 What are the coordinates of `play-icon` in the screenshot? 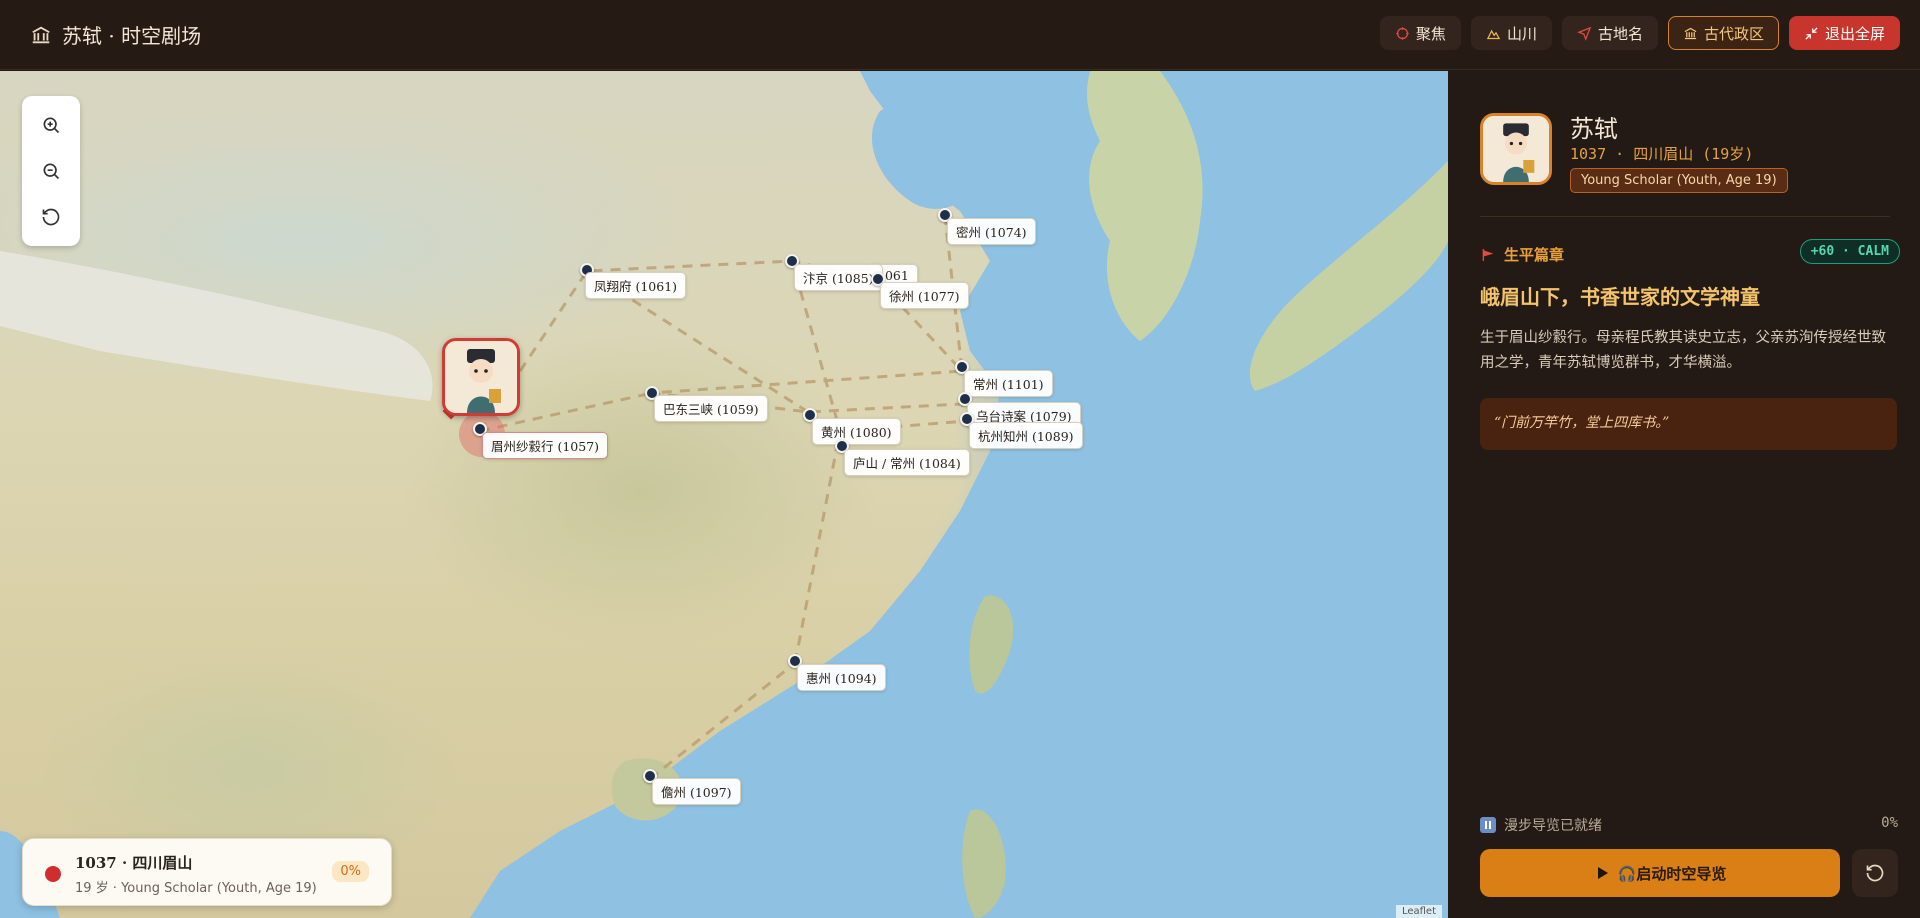 It's located at (1602, 873).